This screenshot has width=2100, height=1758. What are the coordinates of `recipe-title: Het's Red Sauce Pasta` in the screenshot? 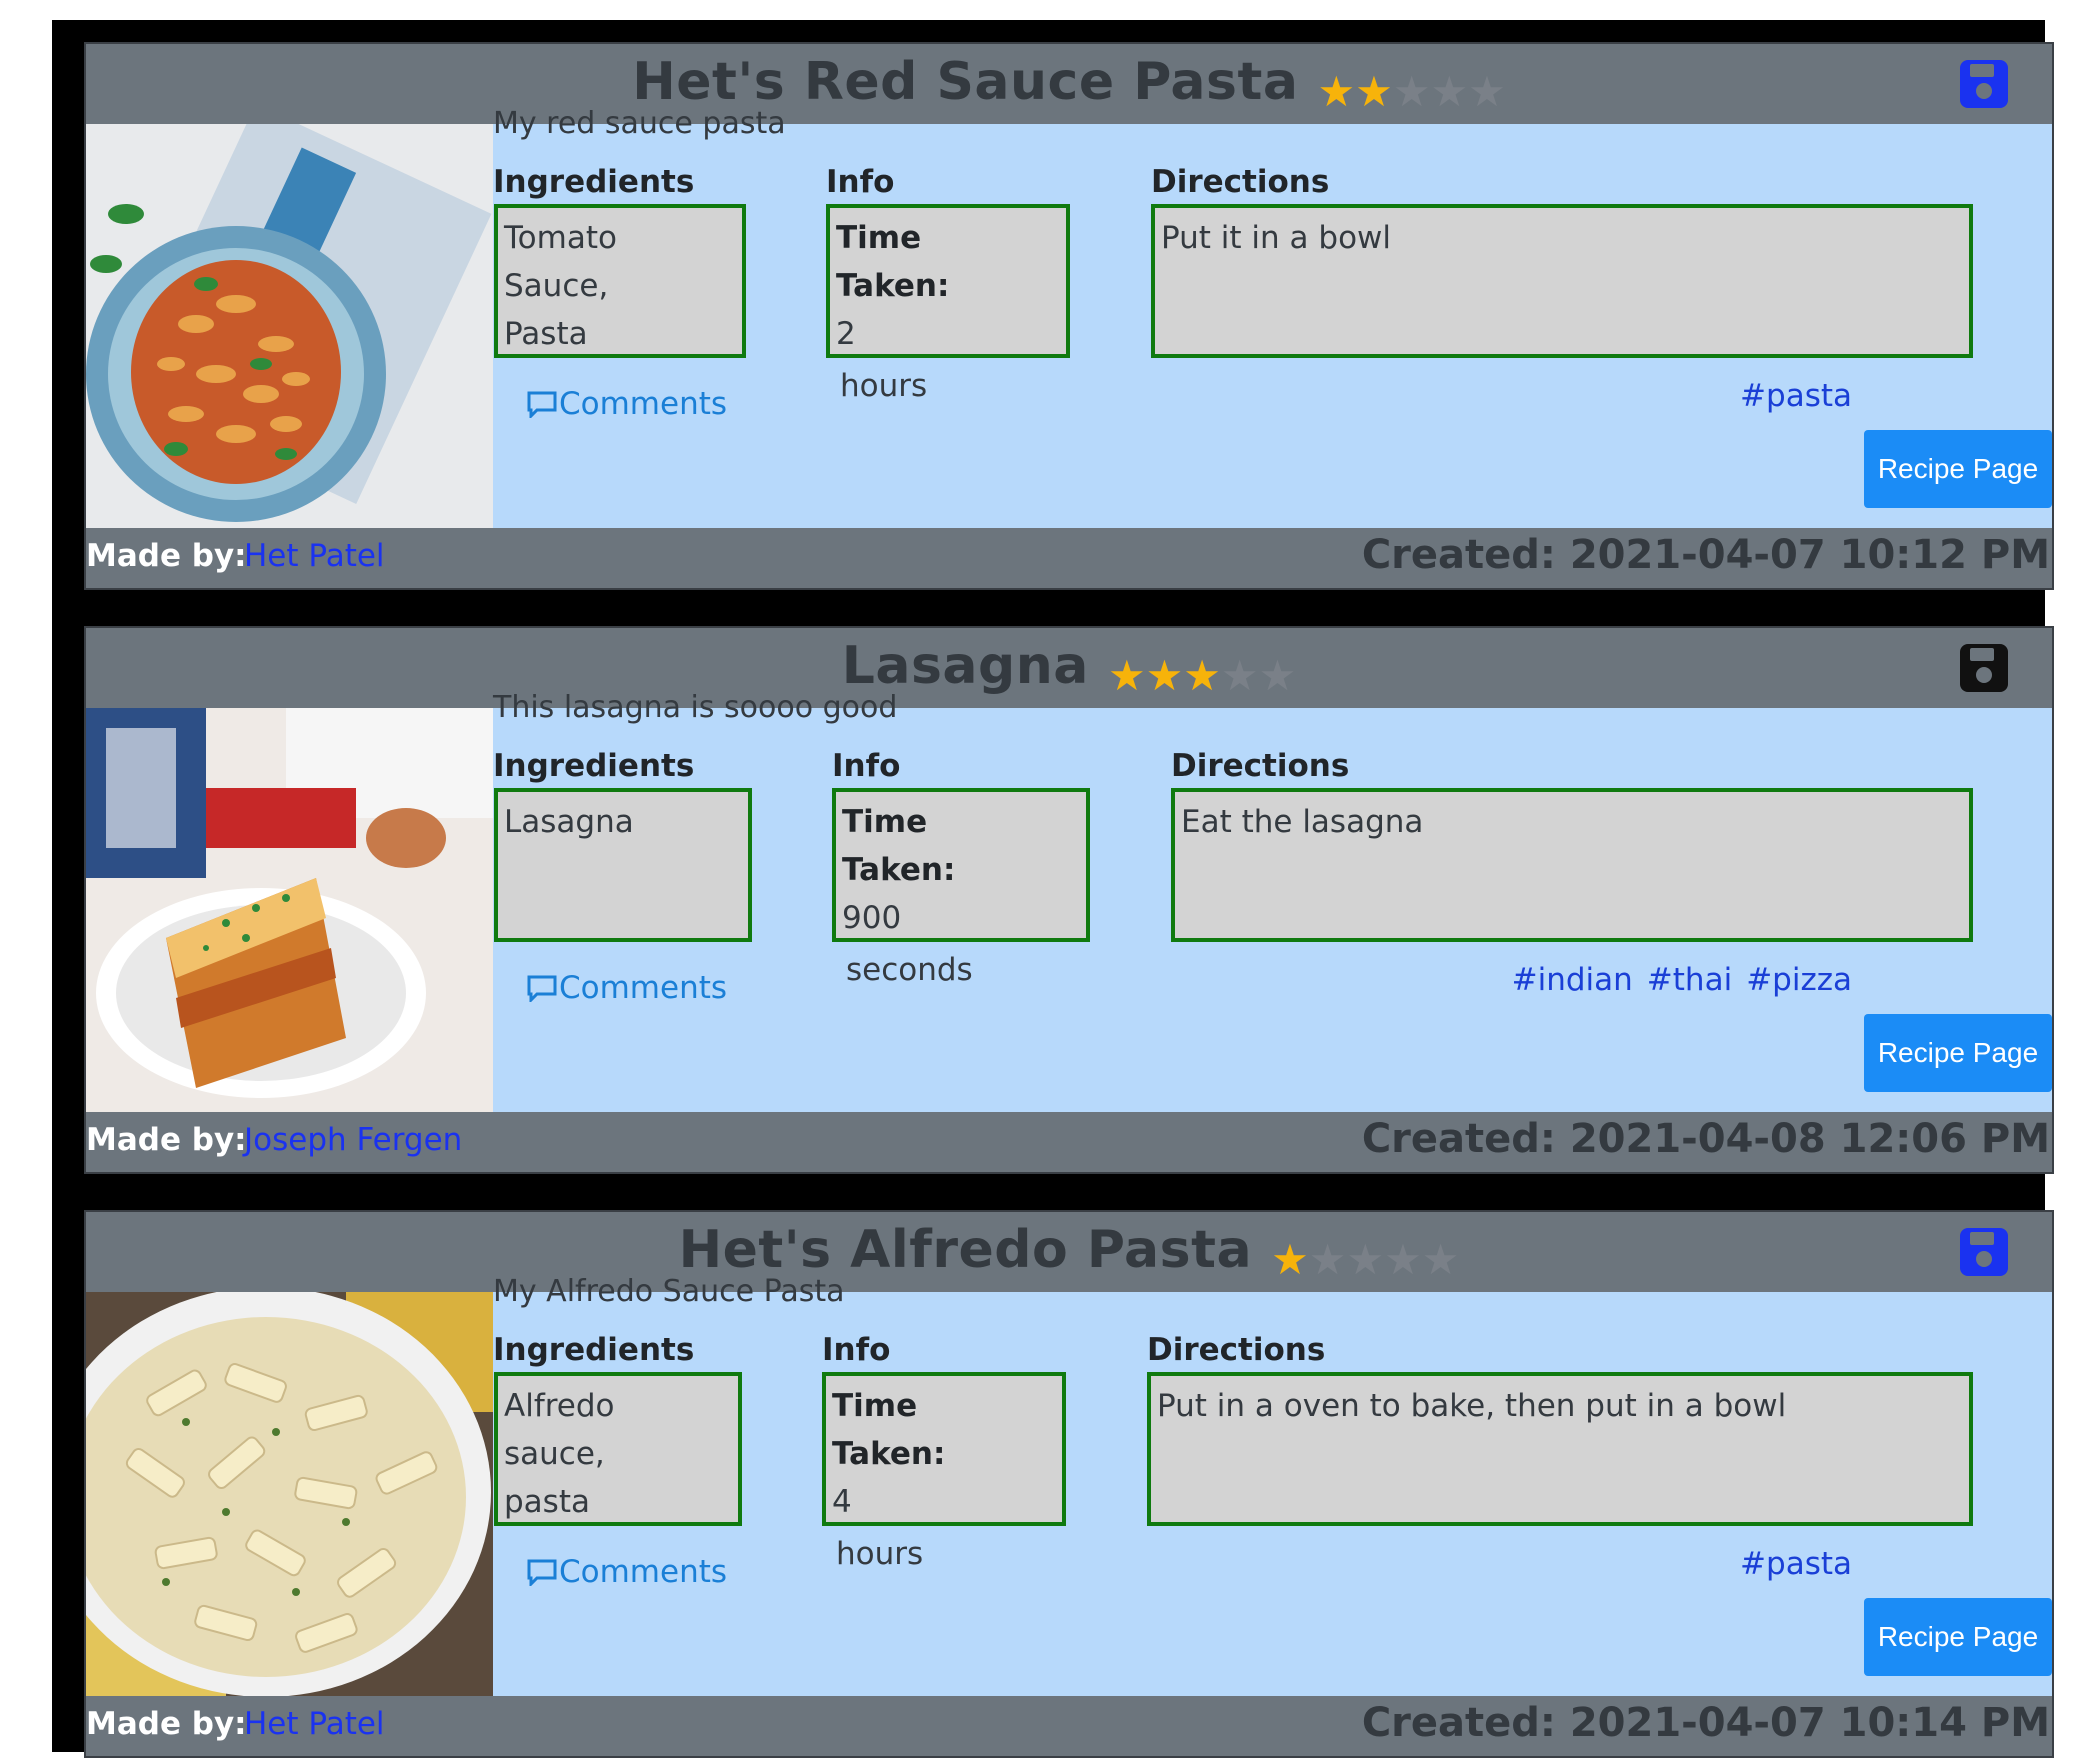 It's located at (965, 82).